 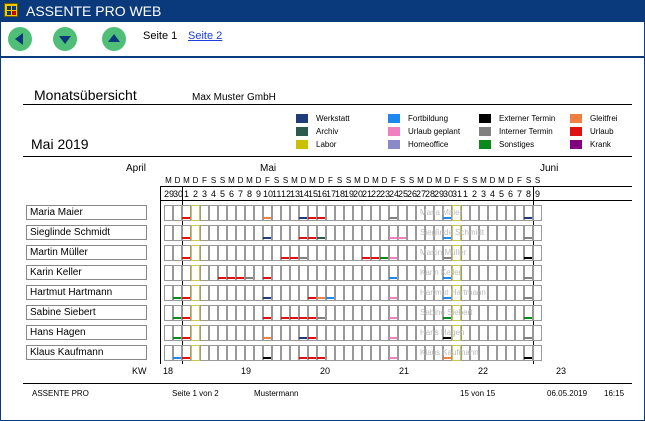 What do you see at coordinates (517, 144) in the screenshot?
I see `legend-label: Sonstiges` at bounding box center [517, 144].